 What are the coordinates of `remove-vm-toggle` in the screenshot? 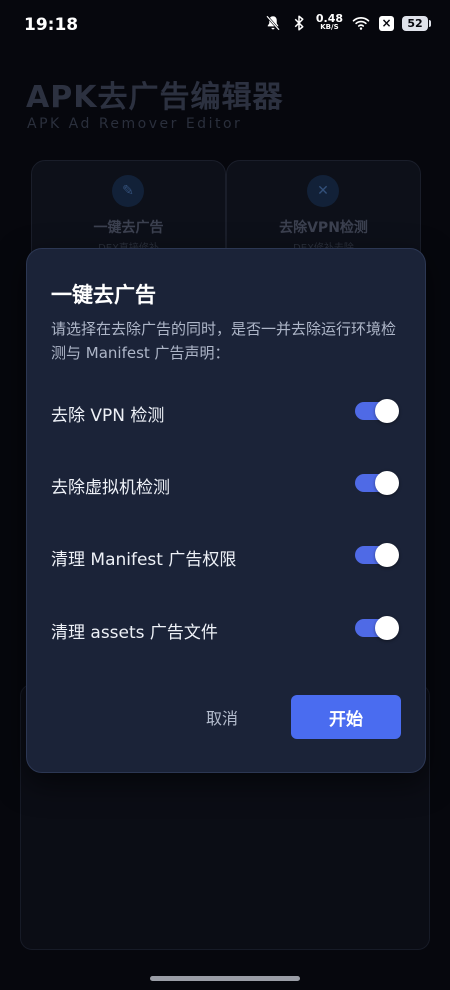 It's located at (377, 483).